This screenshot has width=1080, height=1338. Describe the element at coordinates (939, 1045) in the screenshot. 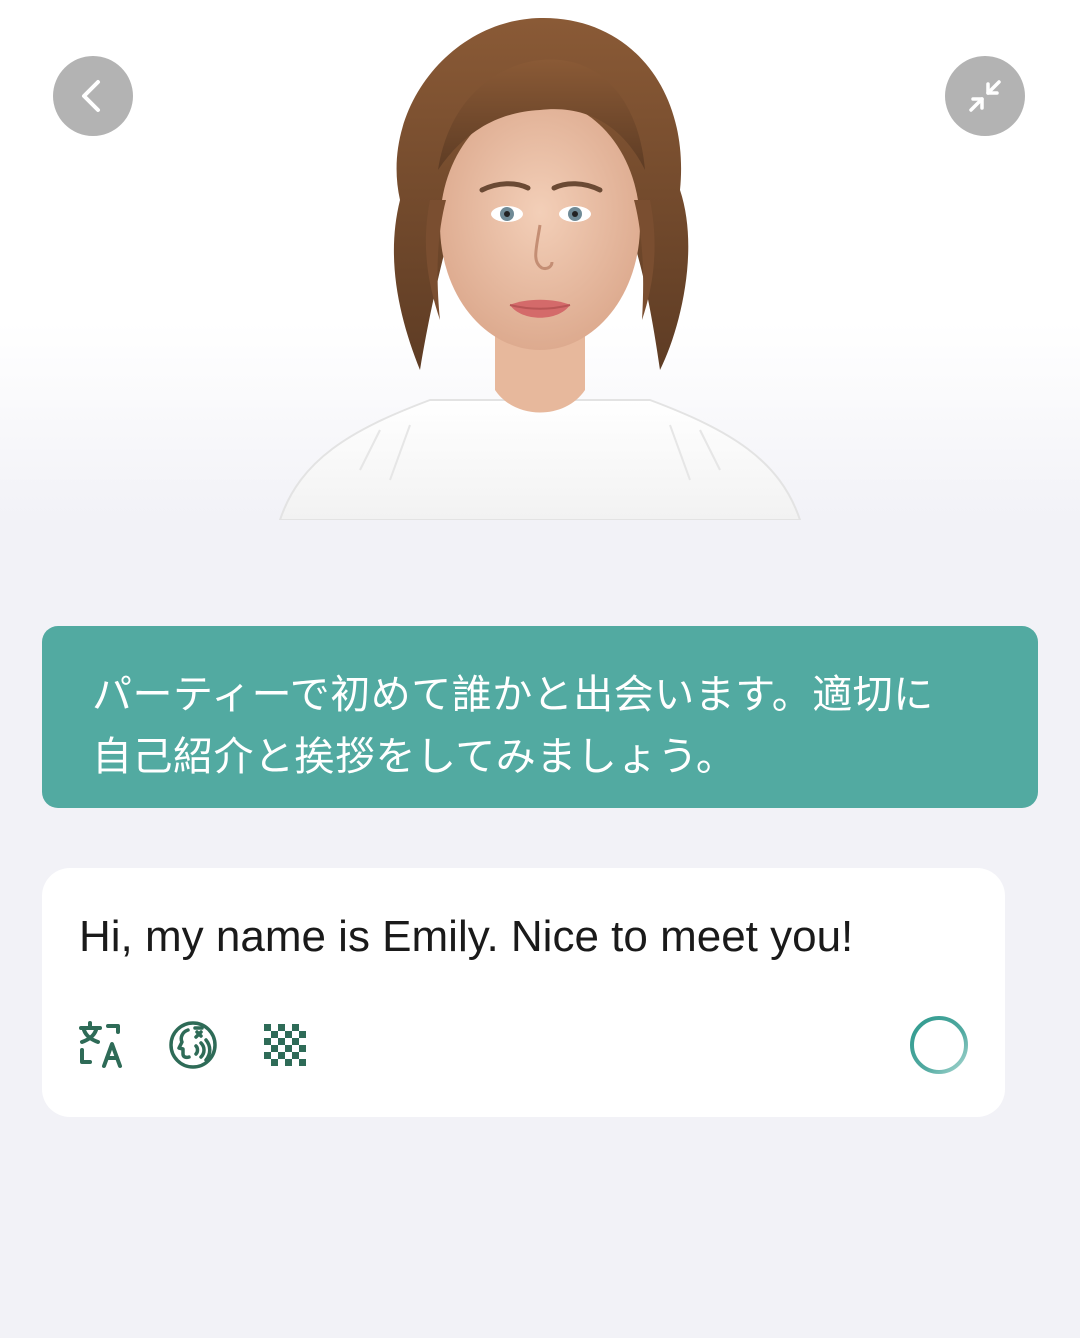

I see `record-ring-icon` at that location.